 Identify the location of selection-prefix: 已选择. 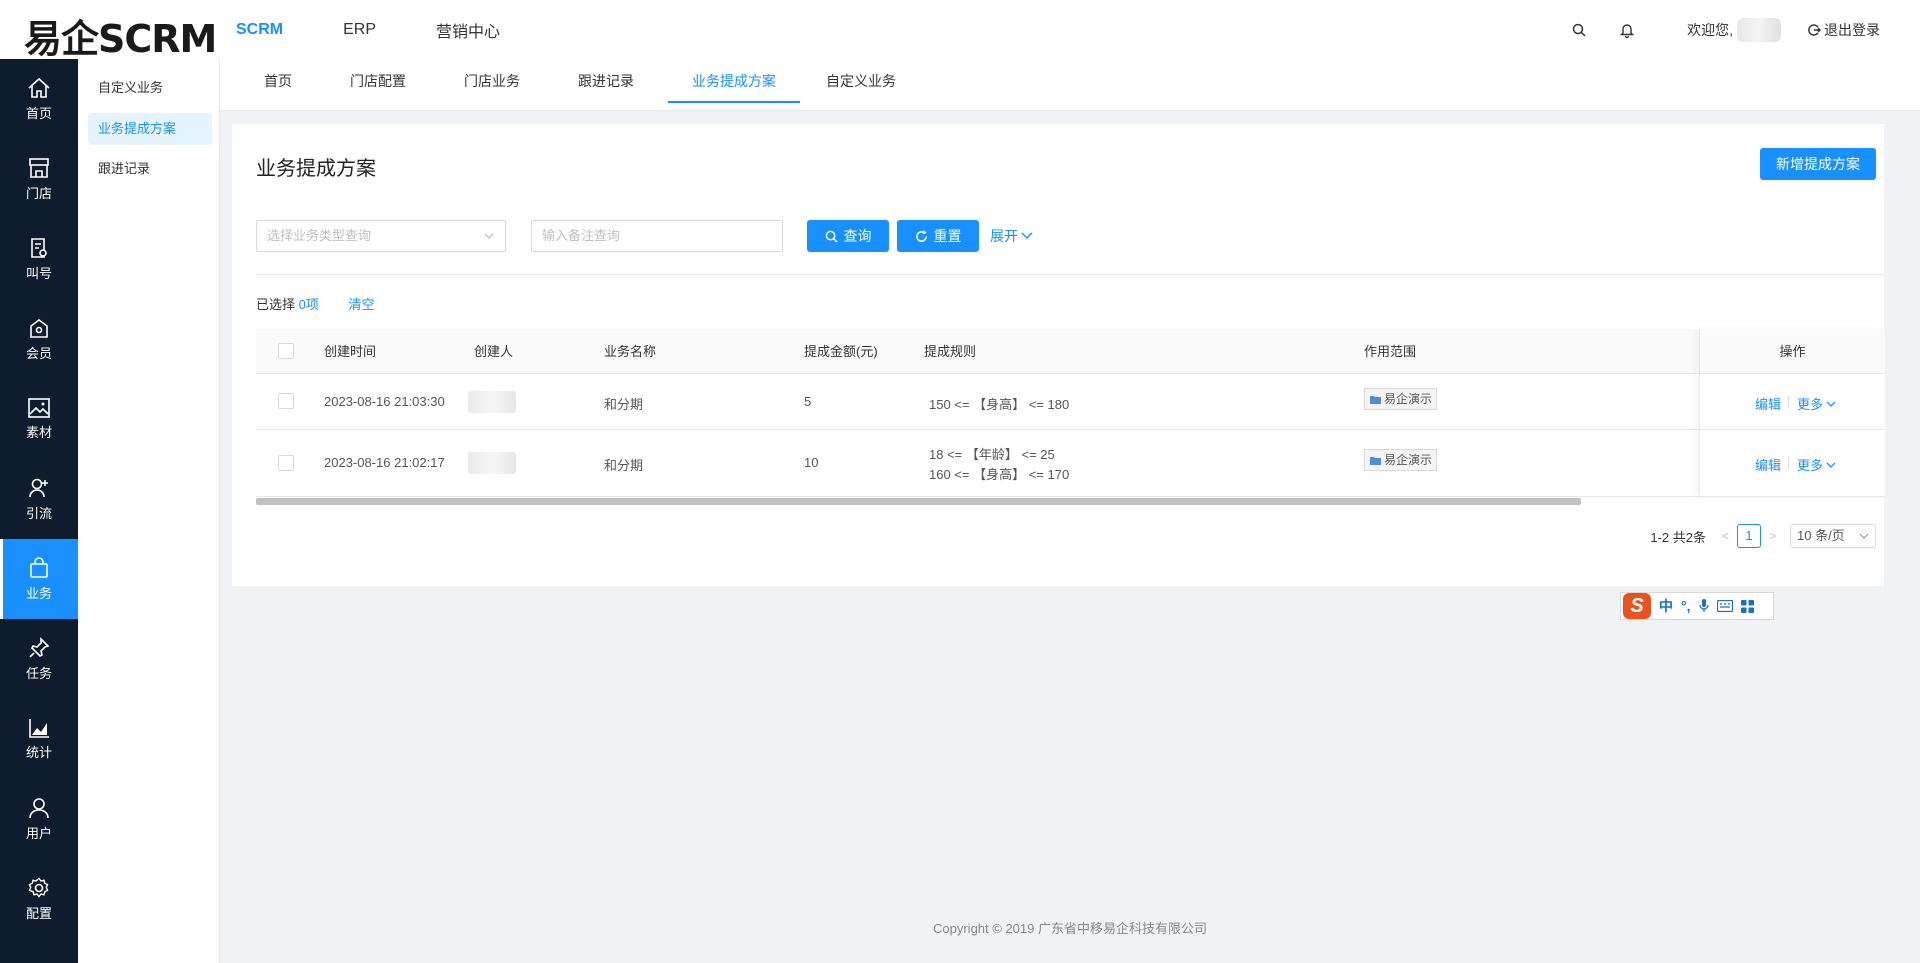
(276, 304).